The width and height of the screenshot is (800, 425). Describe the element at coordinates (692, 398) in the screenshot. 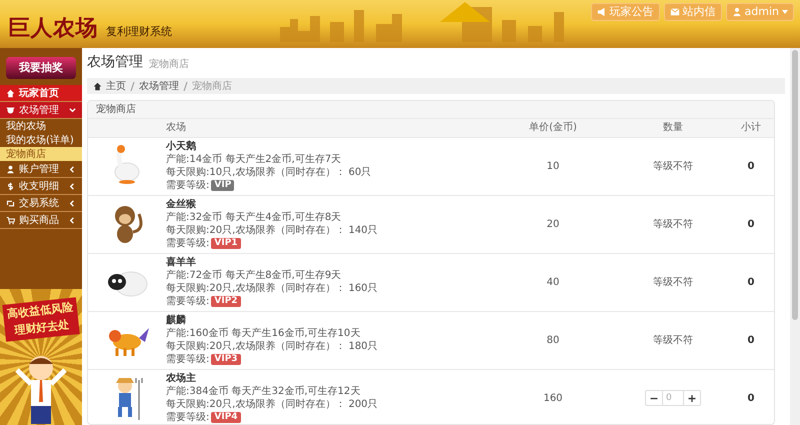

I see `plus-button: +` at that location.